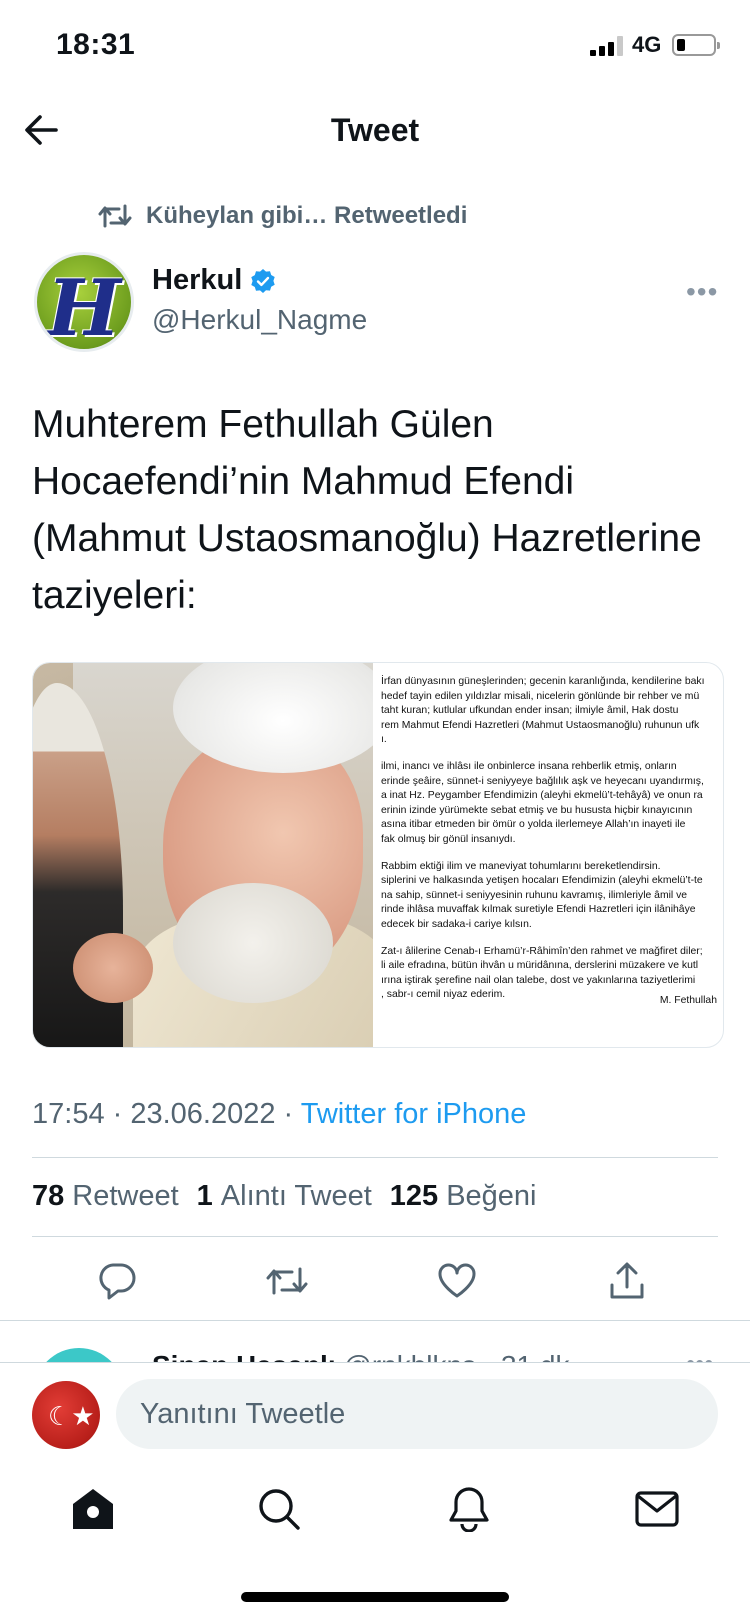  Describe the element at coordinates (657, 1509) in the screenshot. I see `mail-icon` at that location.